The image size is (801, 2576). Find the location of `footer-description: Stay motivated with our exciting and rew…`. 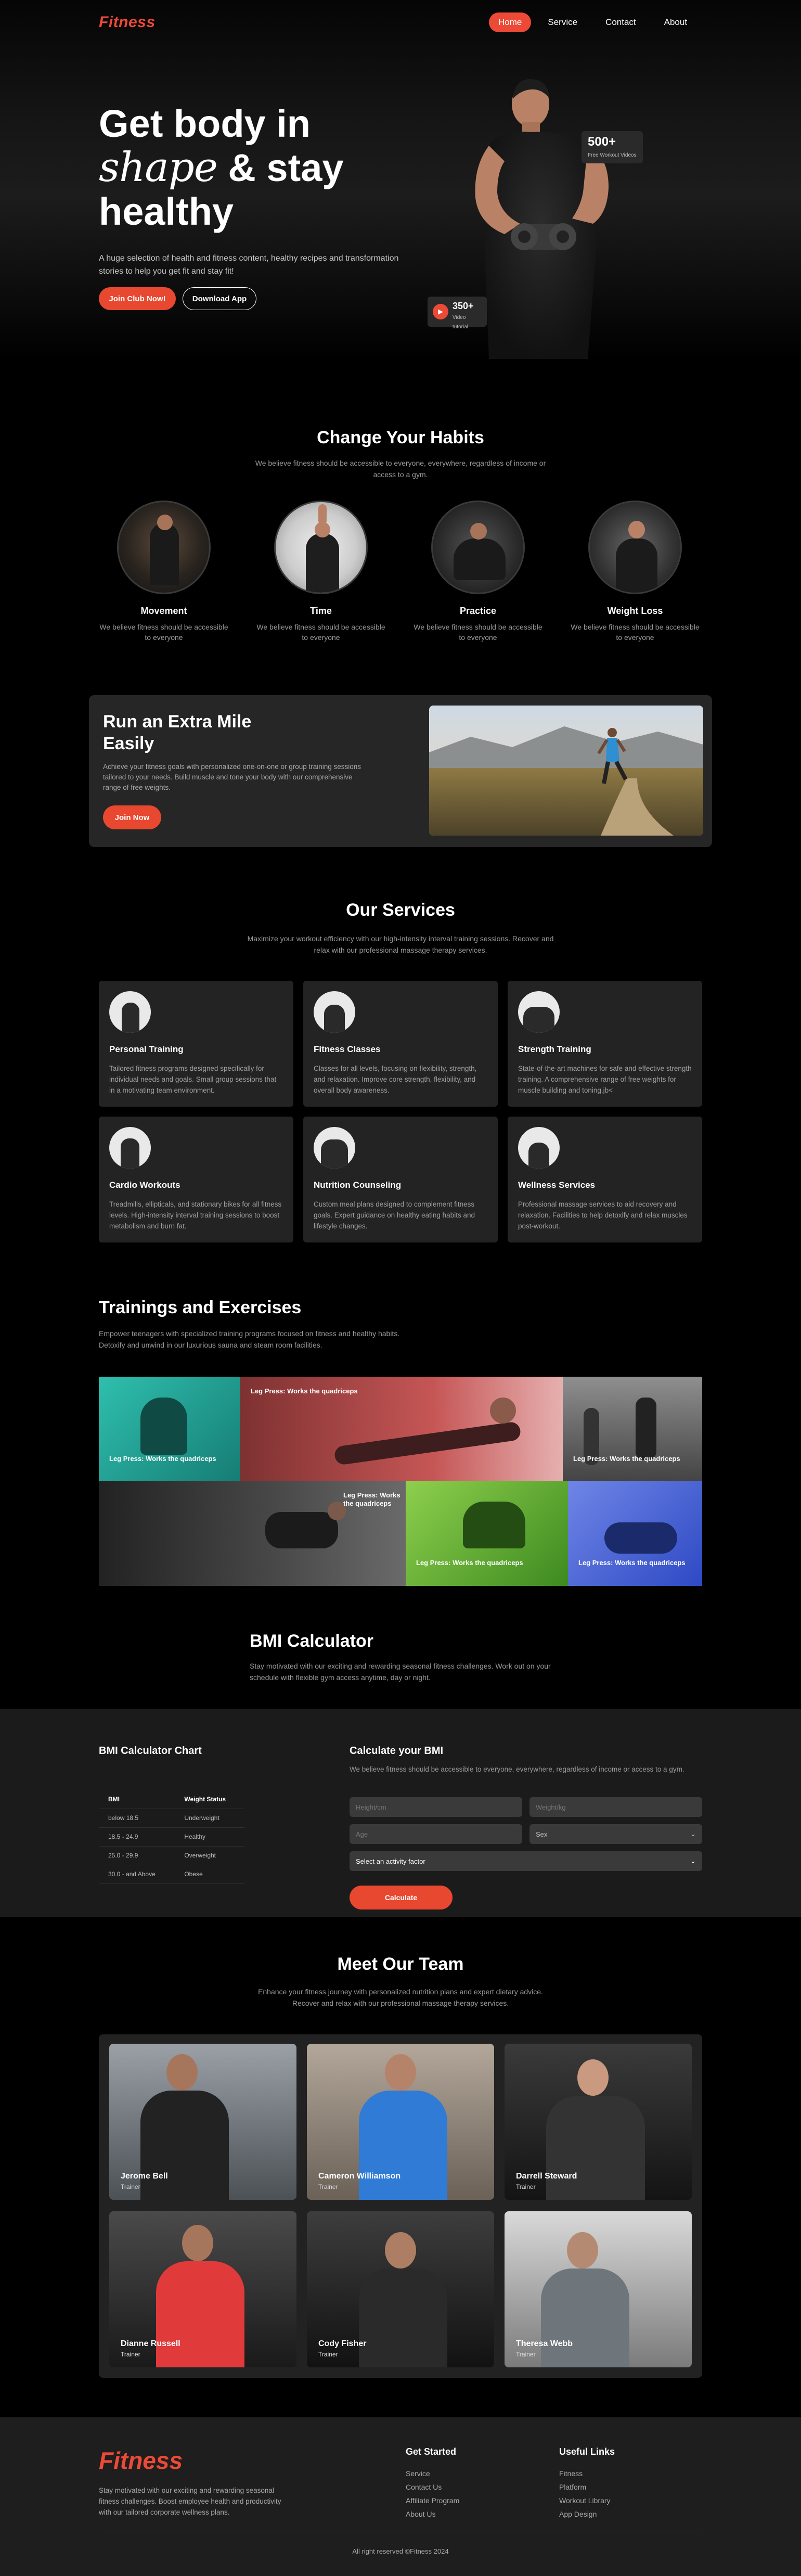

footer-description: Stay motivated with our exciting and rew… is located at coordinates (190, 2501).